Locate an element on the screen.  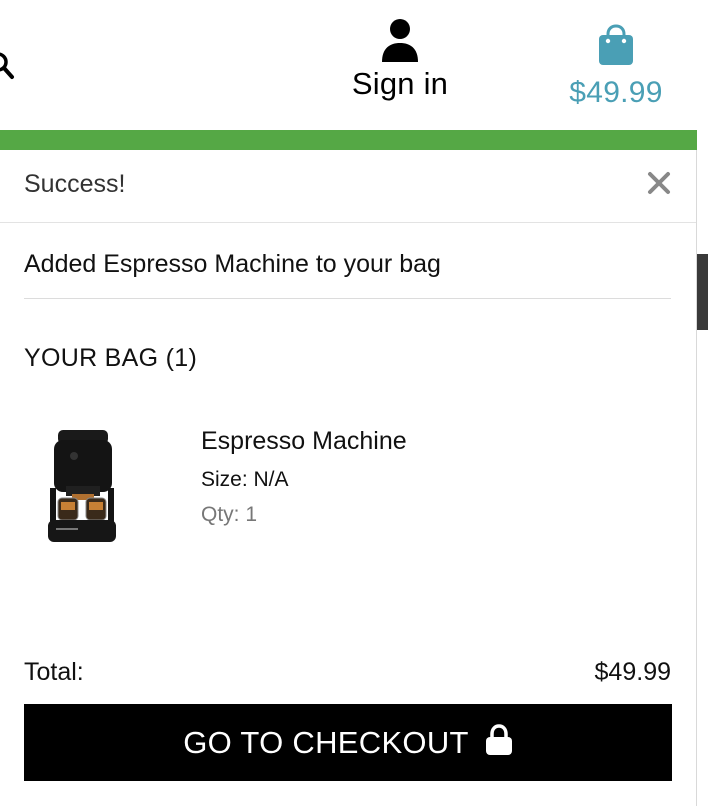
toast-header: Success! is located at coordinates (348, 186).